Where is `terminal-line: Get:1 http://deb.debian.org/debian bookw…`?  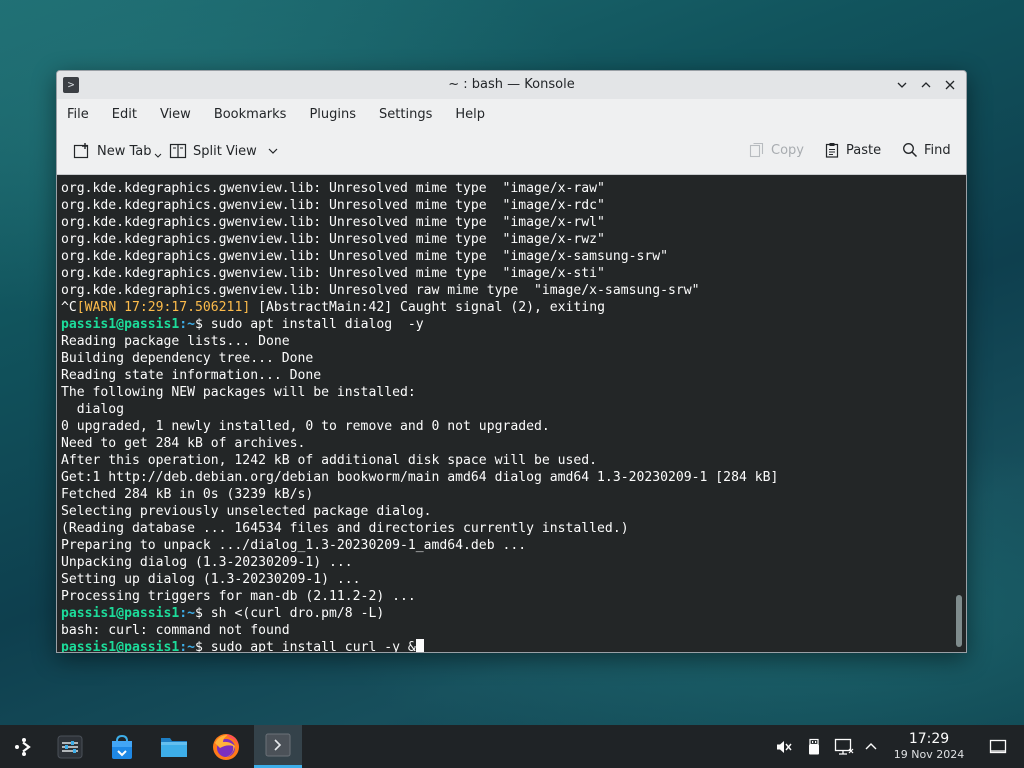
terminal-line: Get:1 http://deb.debian.org/debian bookw… is located at coordinates (513, 477).